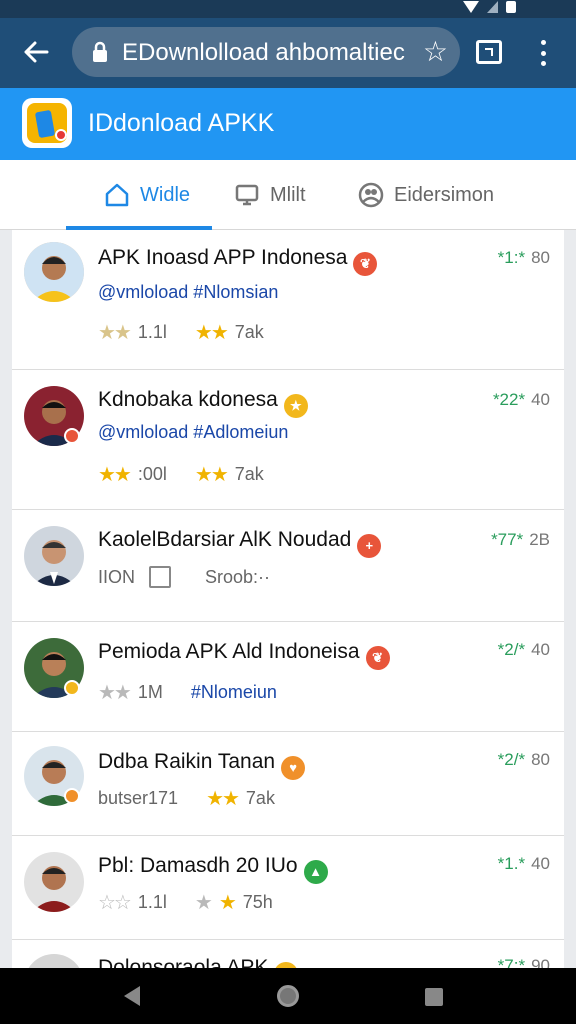 This screenshot has height=1024, width=576. I want to click on score: *1:* 80, so click(523, 257).